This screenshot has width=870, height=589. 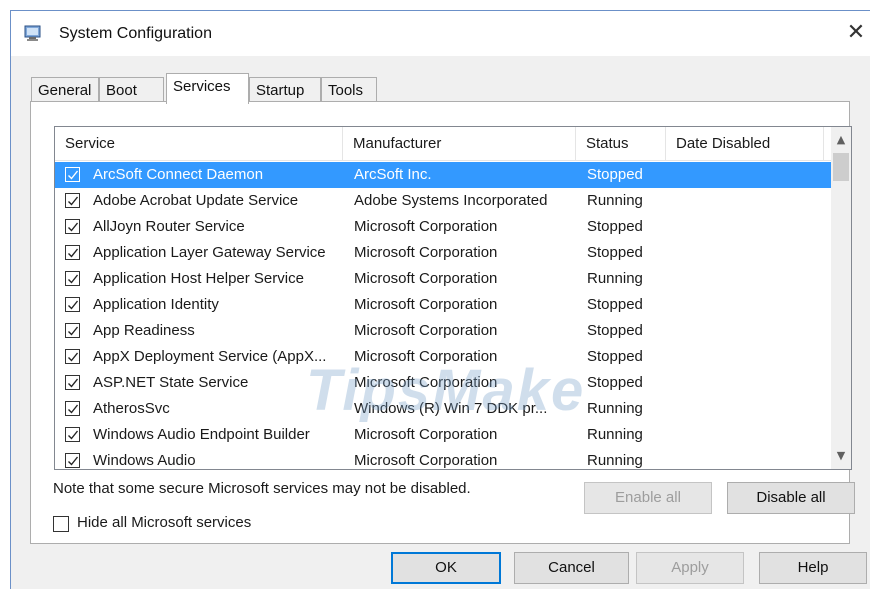 What do you see at coordinates (841, 298) in the screenshot?
I see `vertical-scrollbar: ▲ ▼` at bounding box center [841, 298].